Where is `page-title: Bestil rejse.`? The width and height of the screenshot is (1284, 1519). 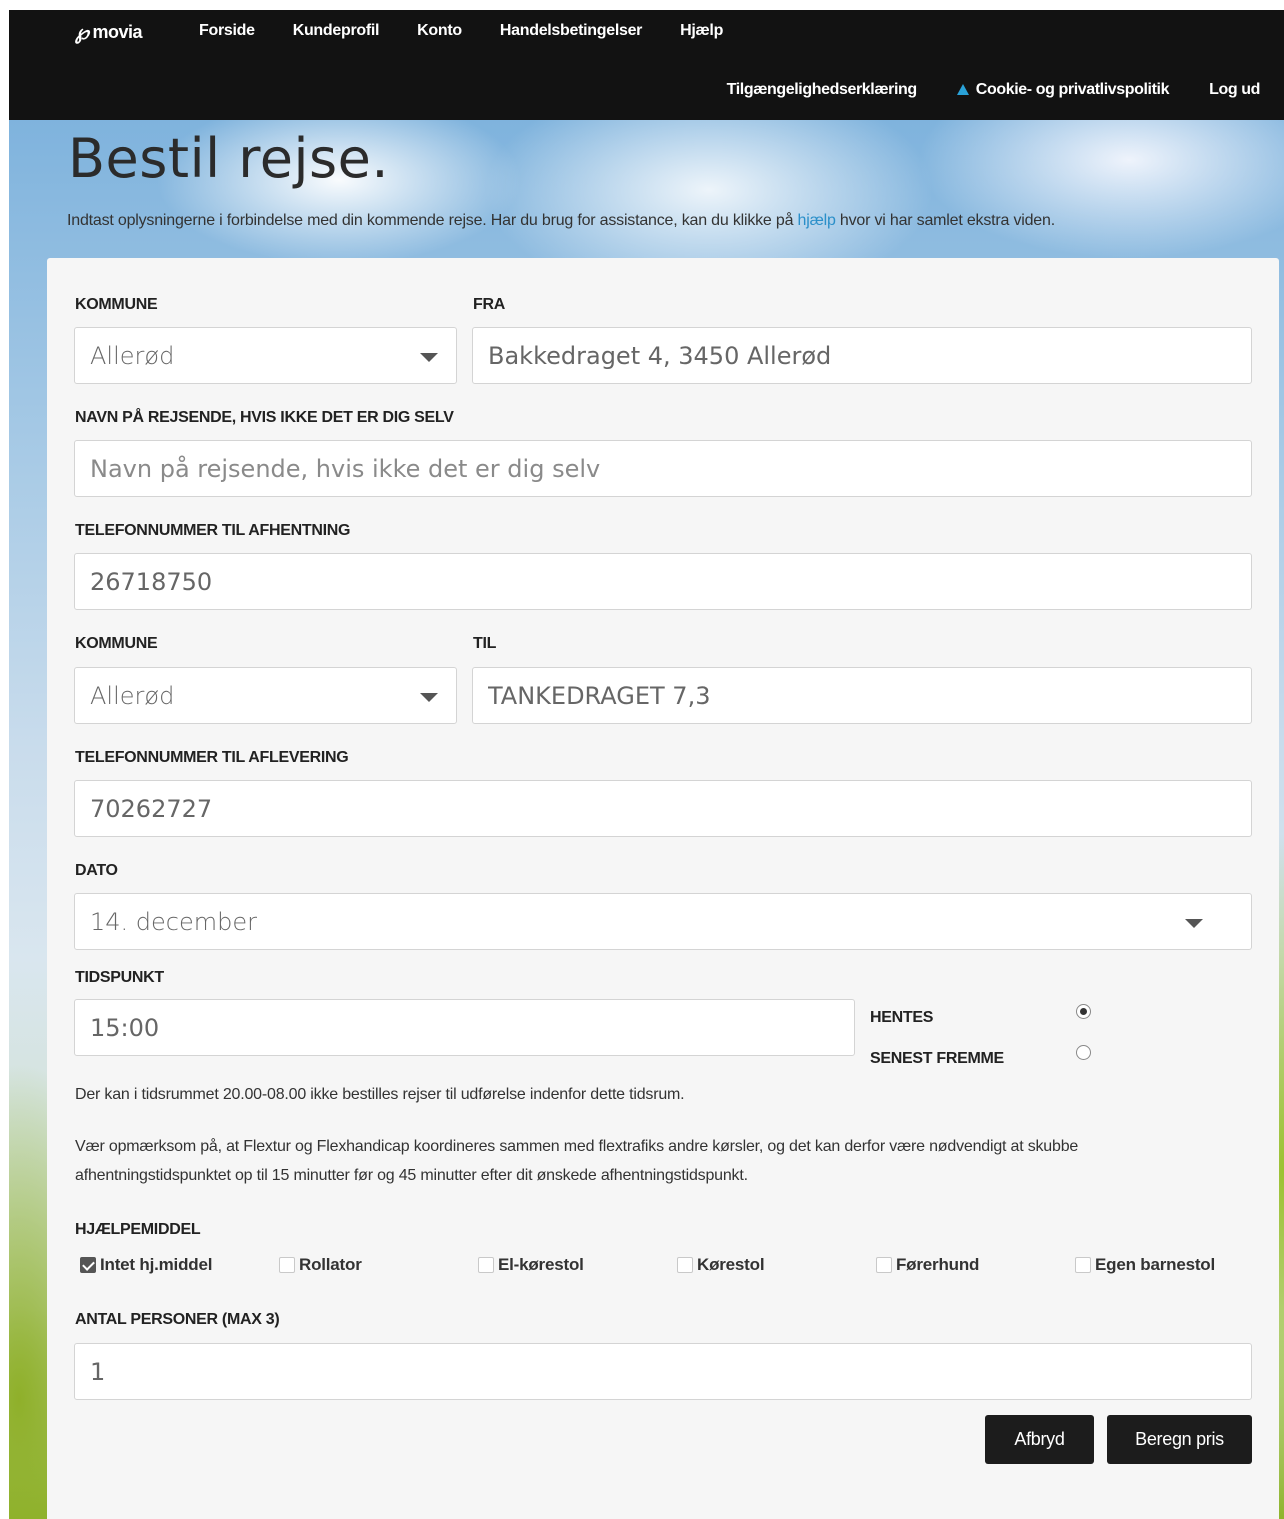 page-title: Bestil rejse. is located at coordinates (229, 158).